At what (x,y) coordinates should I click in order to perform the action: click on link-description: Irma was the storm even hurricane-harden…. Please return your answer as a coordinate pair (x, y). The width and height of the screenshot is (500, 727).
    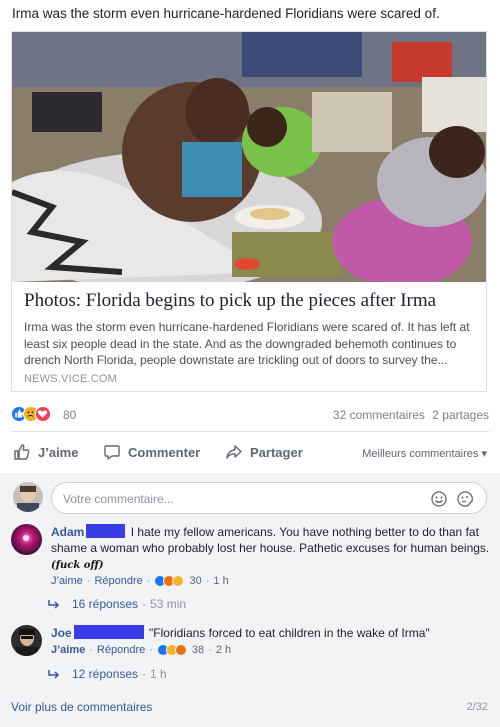
    Looking at the image, I should click on (247, 343).